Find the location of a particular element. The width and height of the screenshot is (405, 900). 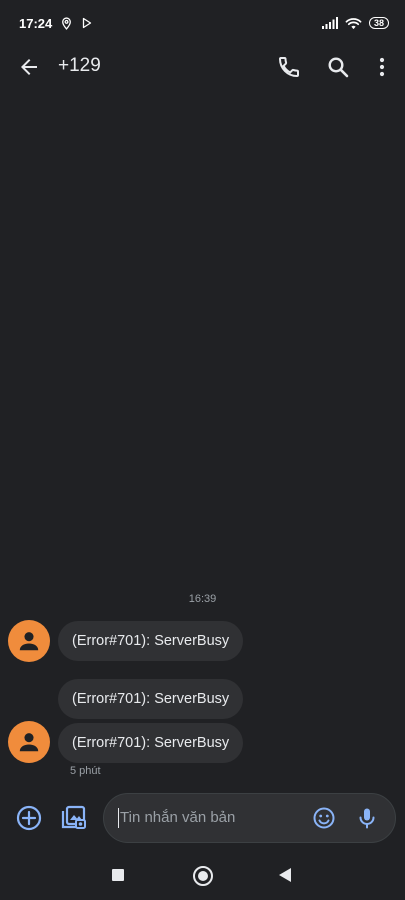

media-gallery-icon is located at coordinates (73, 818).